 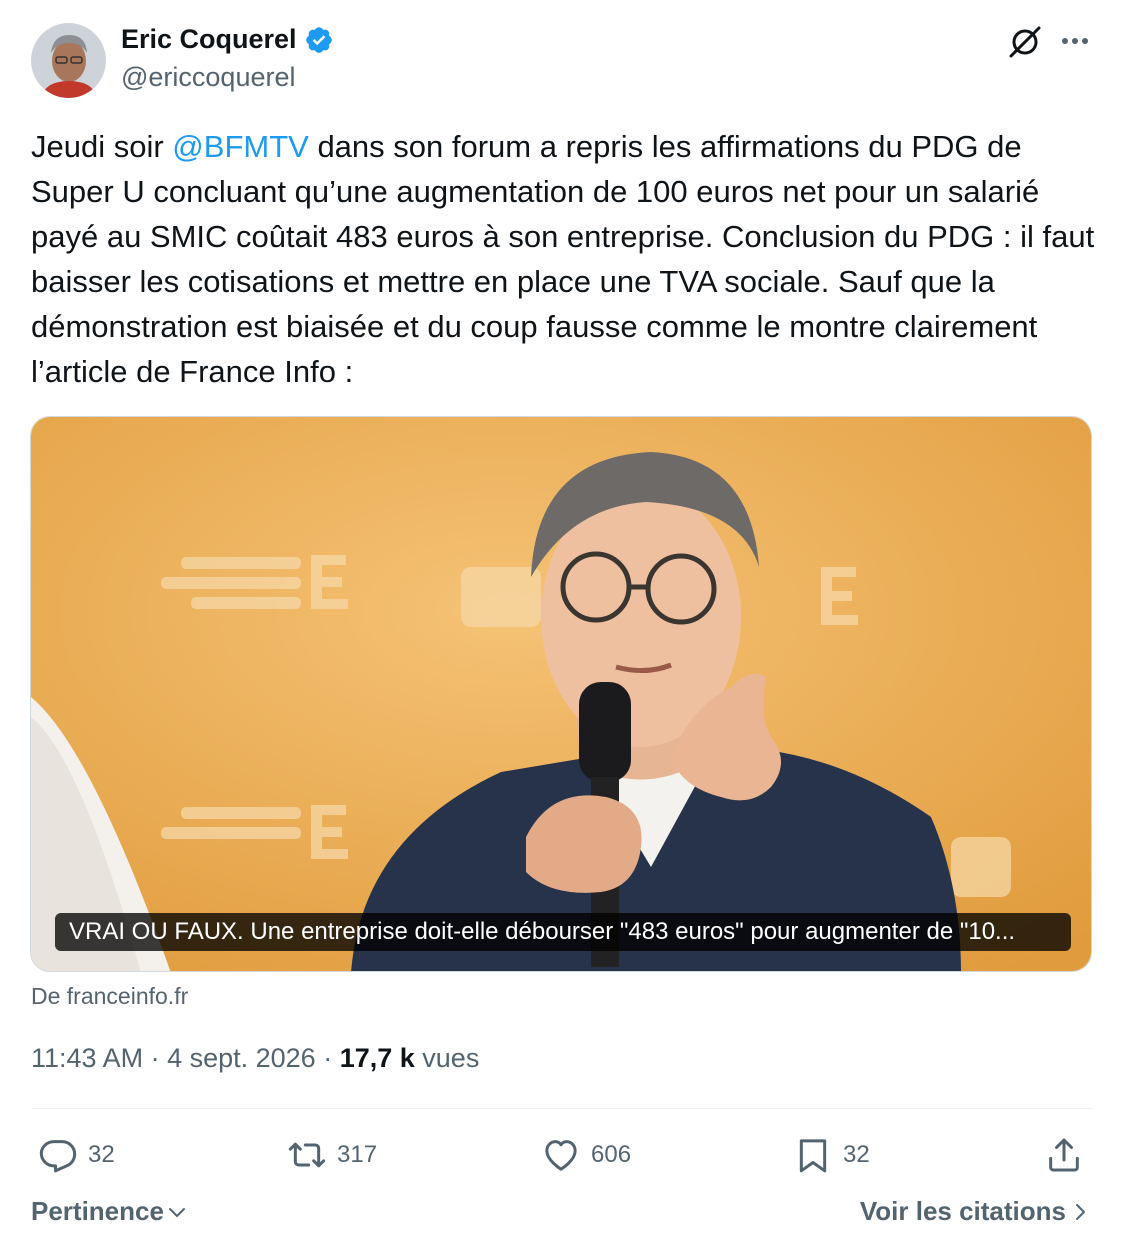 I want to click on tweet-text-intro: Jeudi soir, so click(x=102, y=146).